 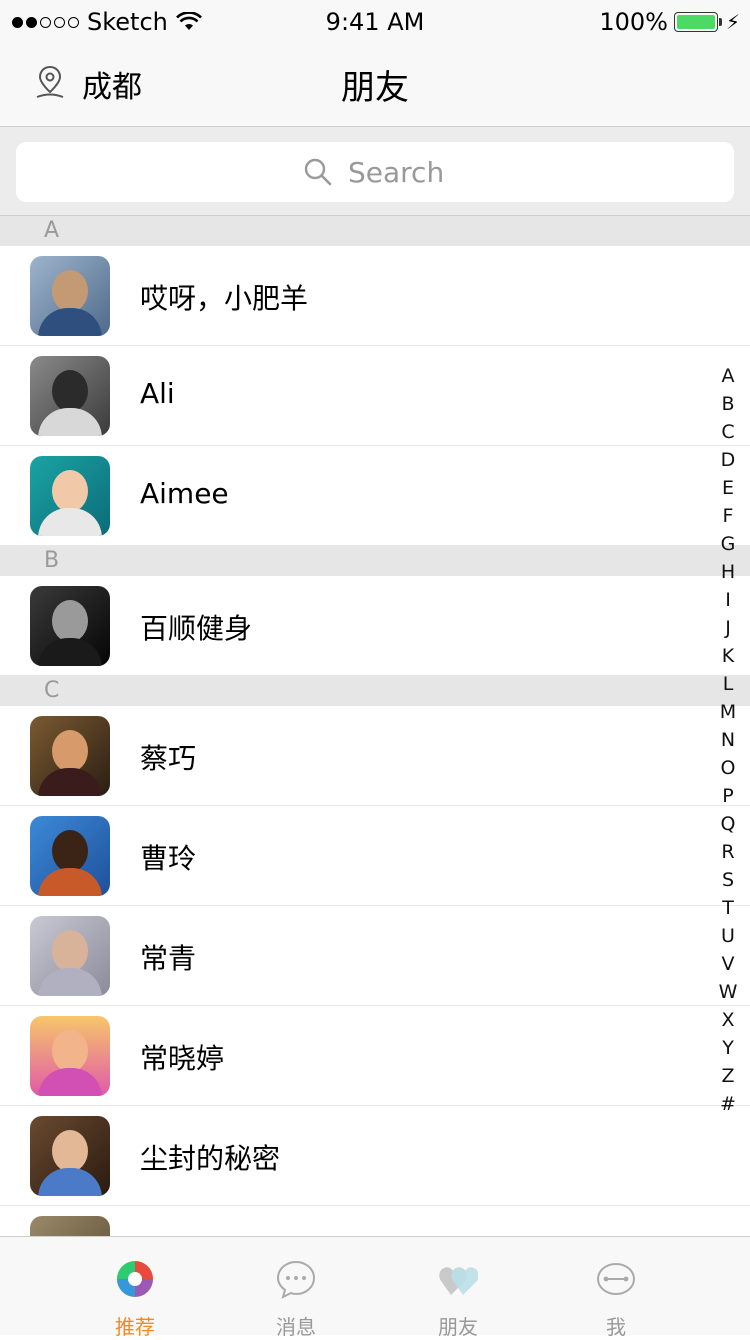 What do you see at coordinates (697, 22) in the screenshot?
I see `battery-icon` at bounding box center [697, 22].